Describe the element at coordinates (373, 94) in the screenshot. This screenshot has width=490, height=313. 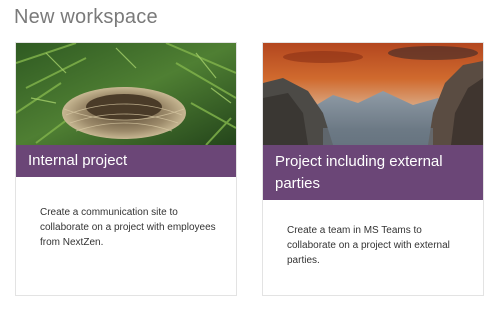
I see `canyon-mountains-photo` at that location.